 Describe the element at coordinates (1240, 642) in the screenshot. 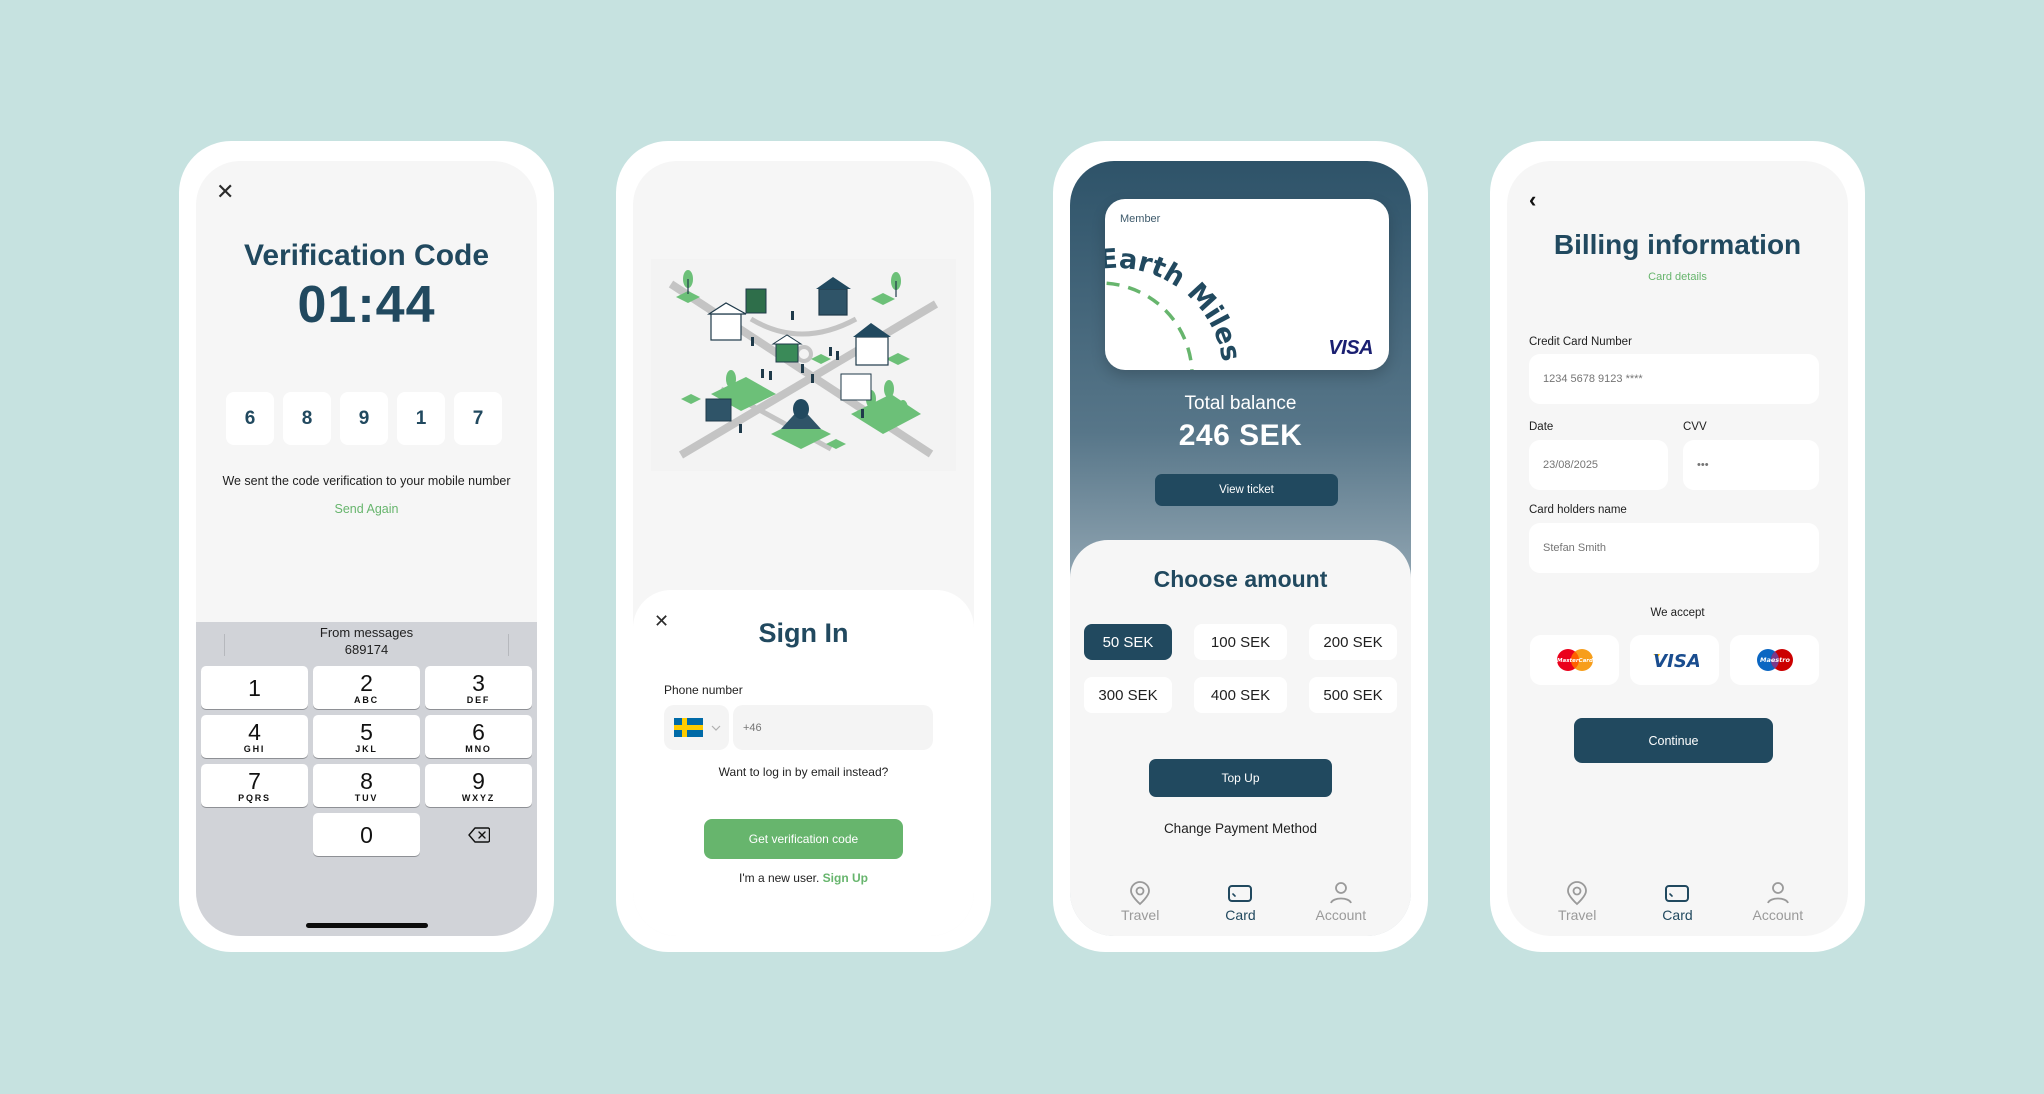

I see `amount-option: 100 SEK` at that location.